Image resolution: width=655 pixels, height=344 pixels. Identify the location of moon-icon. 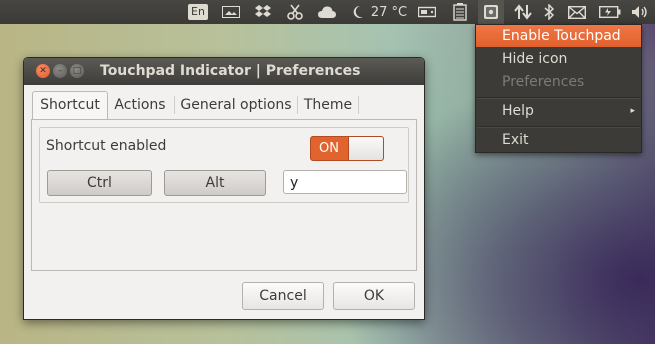
(358, 12).